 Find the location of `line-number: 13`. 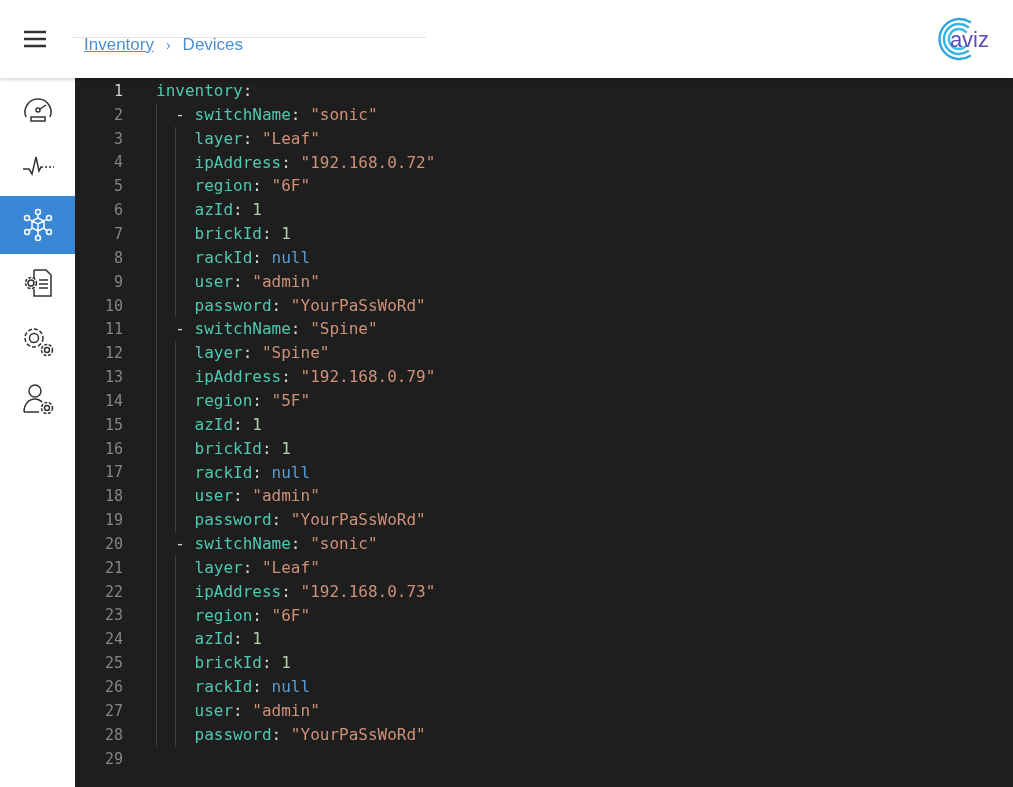

line-number: 13 is located at coordinates (113, 377).